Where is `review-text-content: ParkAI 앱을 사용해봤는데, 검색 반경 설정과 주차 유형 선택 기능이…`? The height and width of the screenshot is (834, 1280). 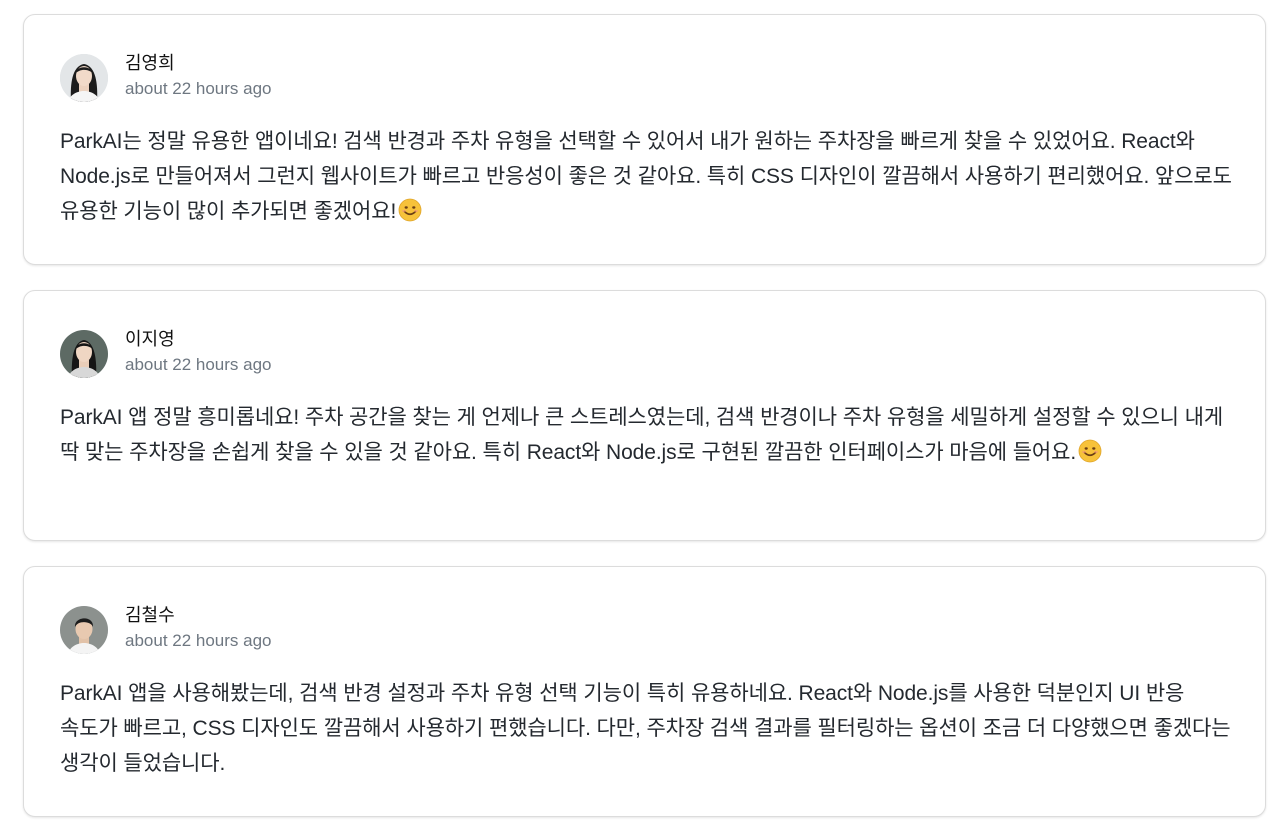 review-text-content: ParkAI 앱을 사용해봤는데, 검색 반경 설정과 주차 유형 선택 기능이… is located at coordinates (645, 728).